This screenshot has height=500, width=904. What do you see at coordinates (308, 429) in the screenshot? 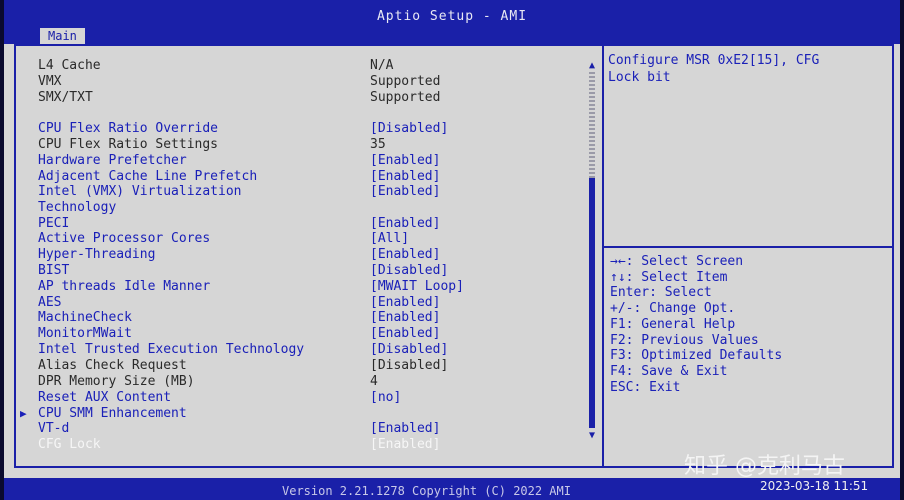
I see `setting-row: VT-d [Enabled]` at bounding box center [308, 429].